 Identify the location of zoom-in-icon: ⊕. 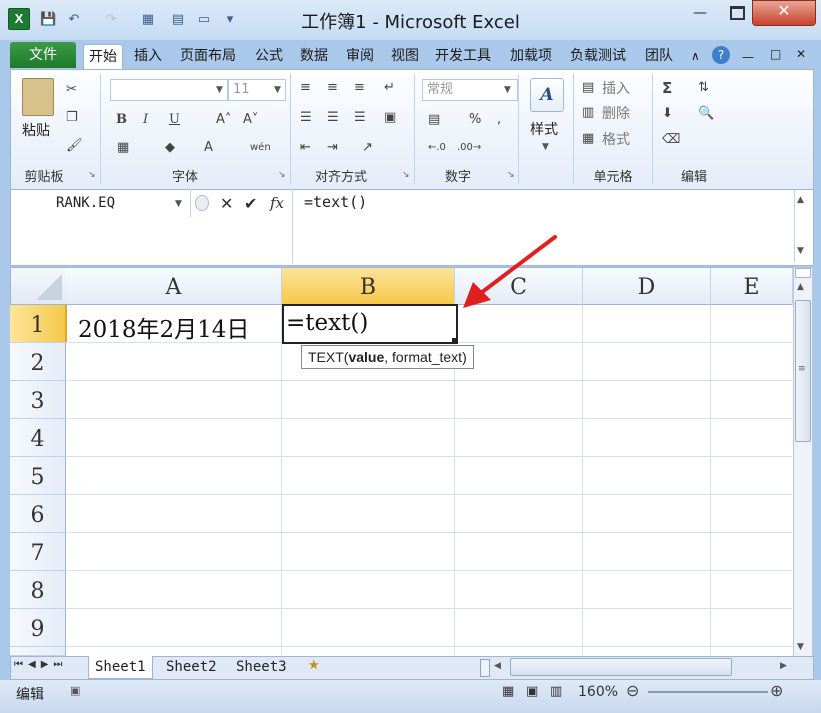
(776, 690).